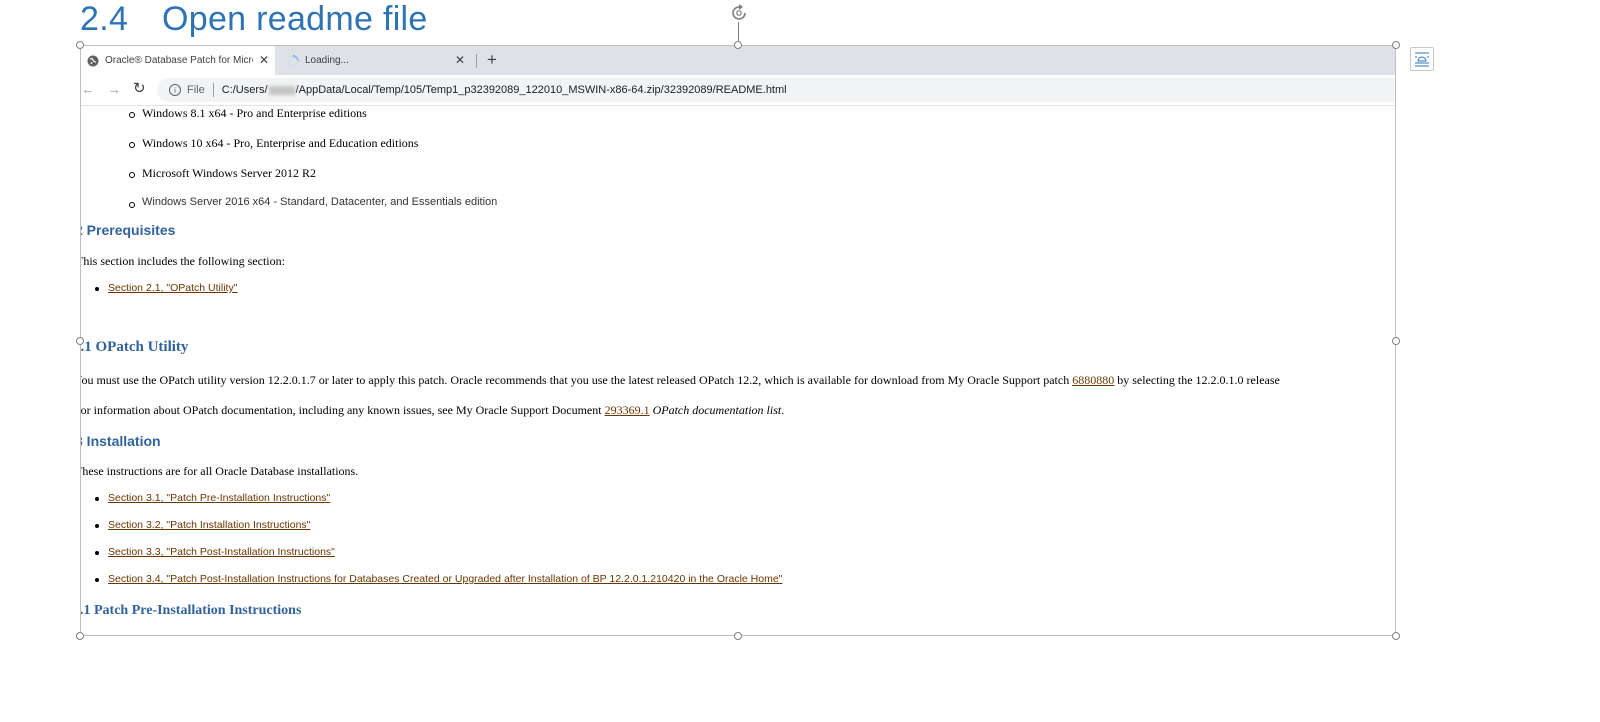 The width and height of the screenshot is (1600, 722). I want to click on resize-handle-top-right, so click(1396, 45).